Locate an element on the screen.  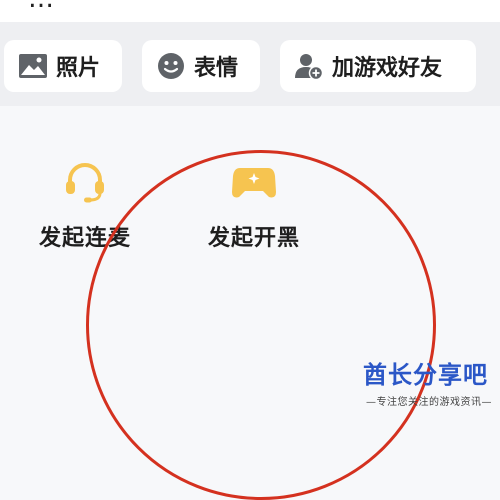
watermark-logo-text: 酋长分享吧 is located at coordinates (425, 375).